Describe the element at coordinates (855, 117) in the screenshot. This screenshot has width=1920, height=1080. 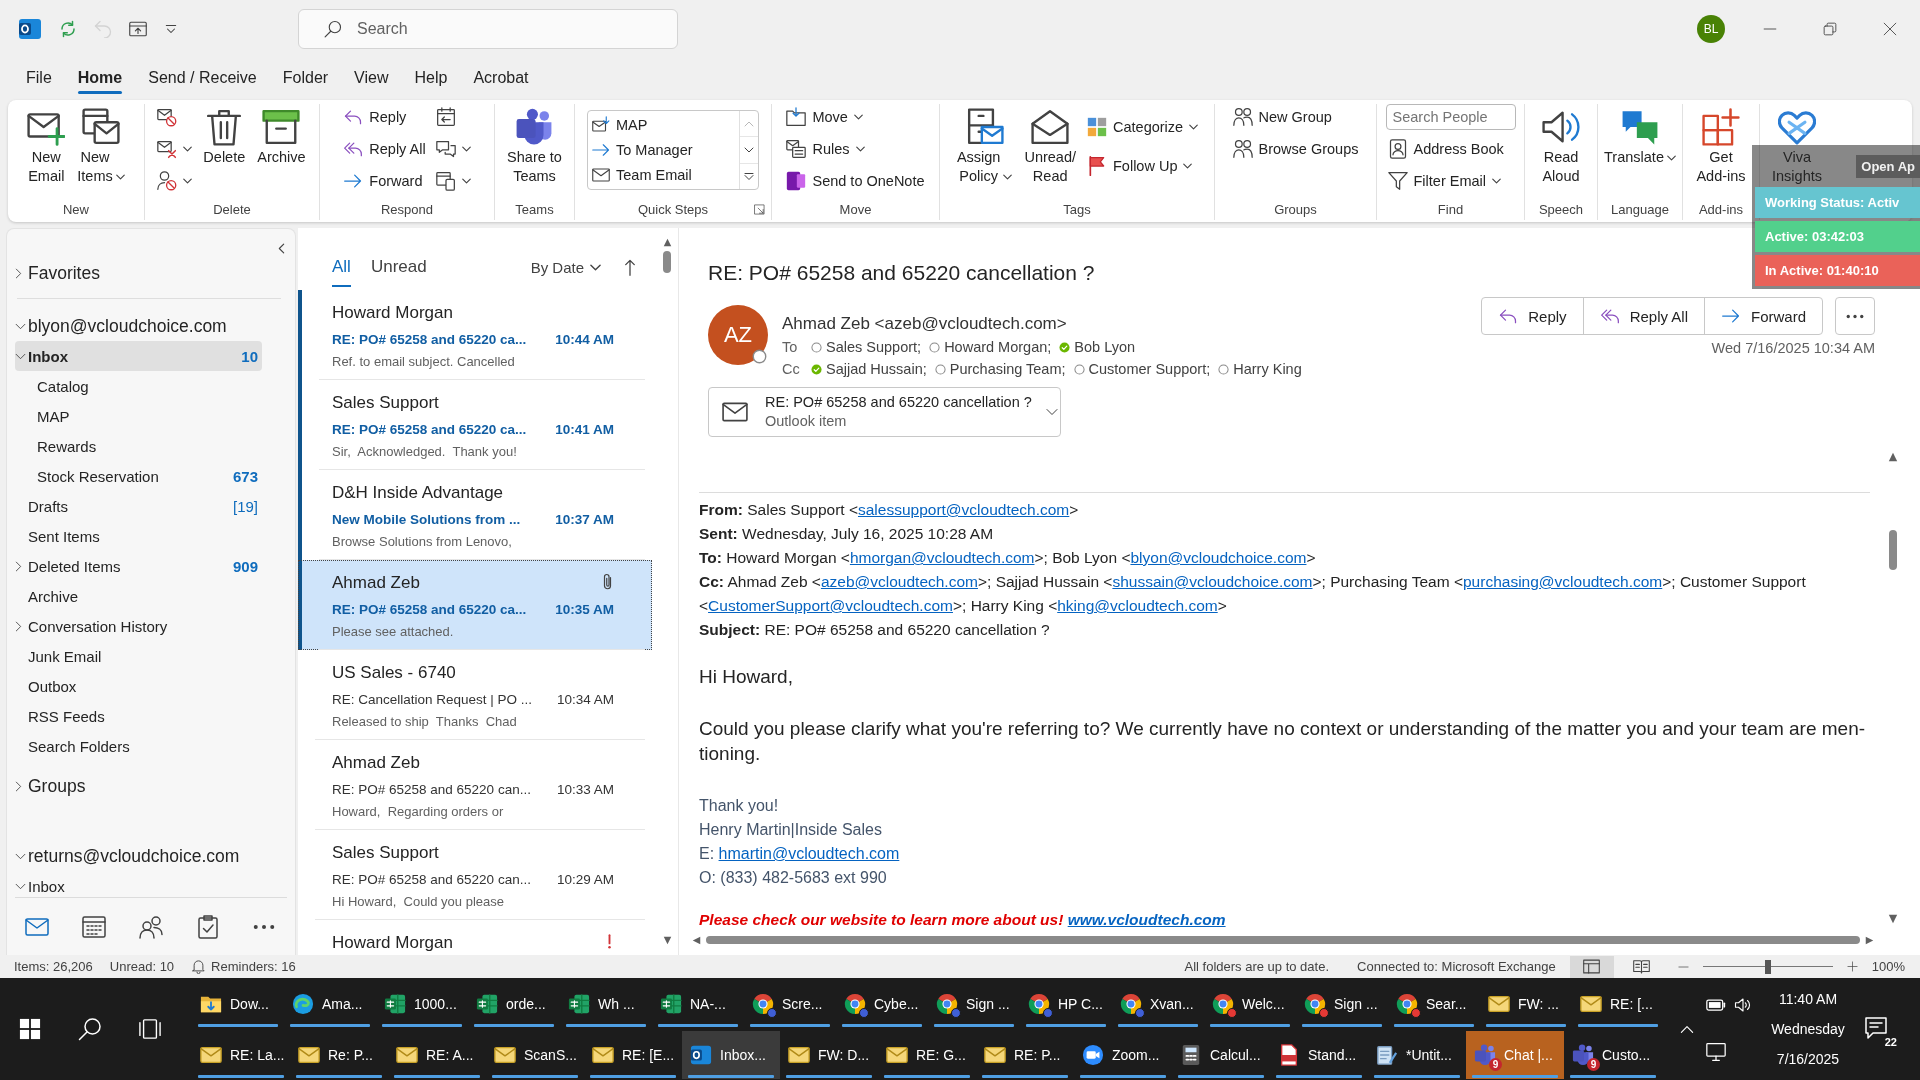
I see `ribbon-button: Move` at that location.